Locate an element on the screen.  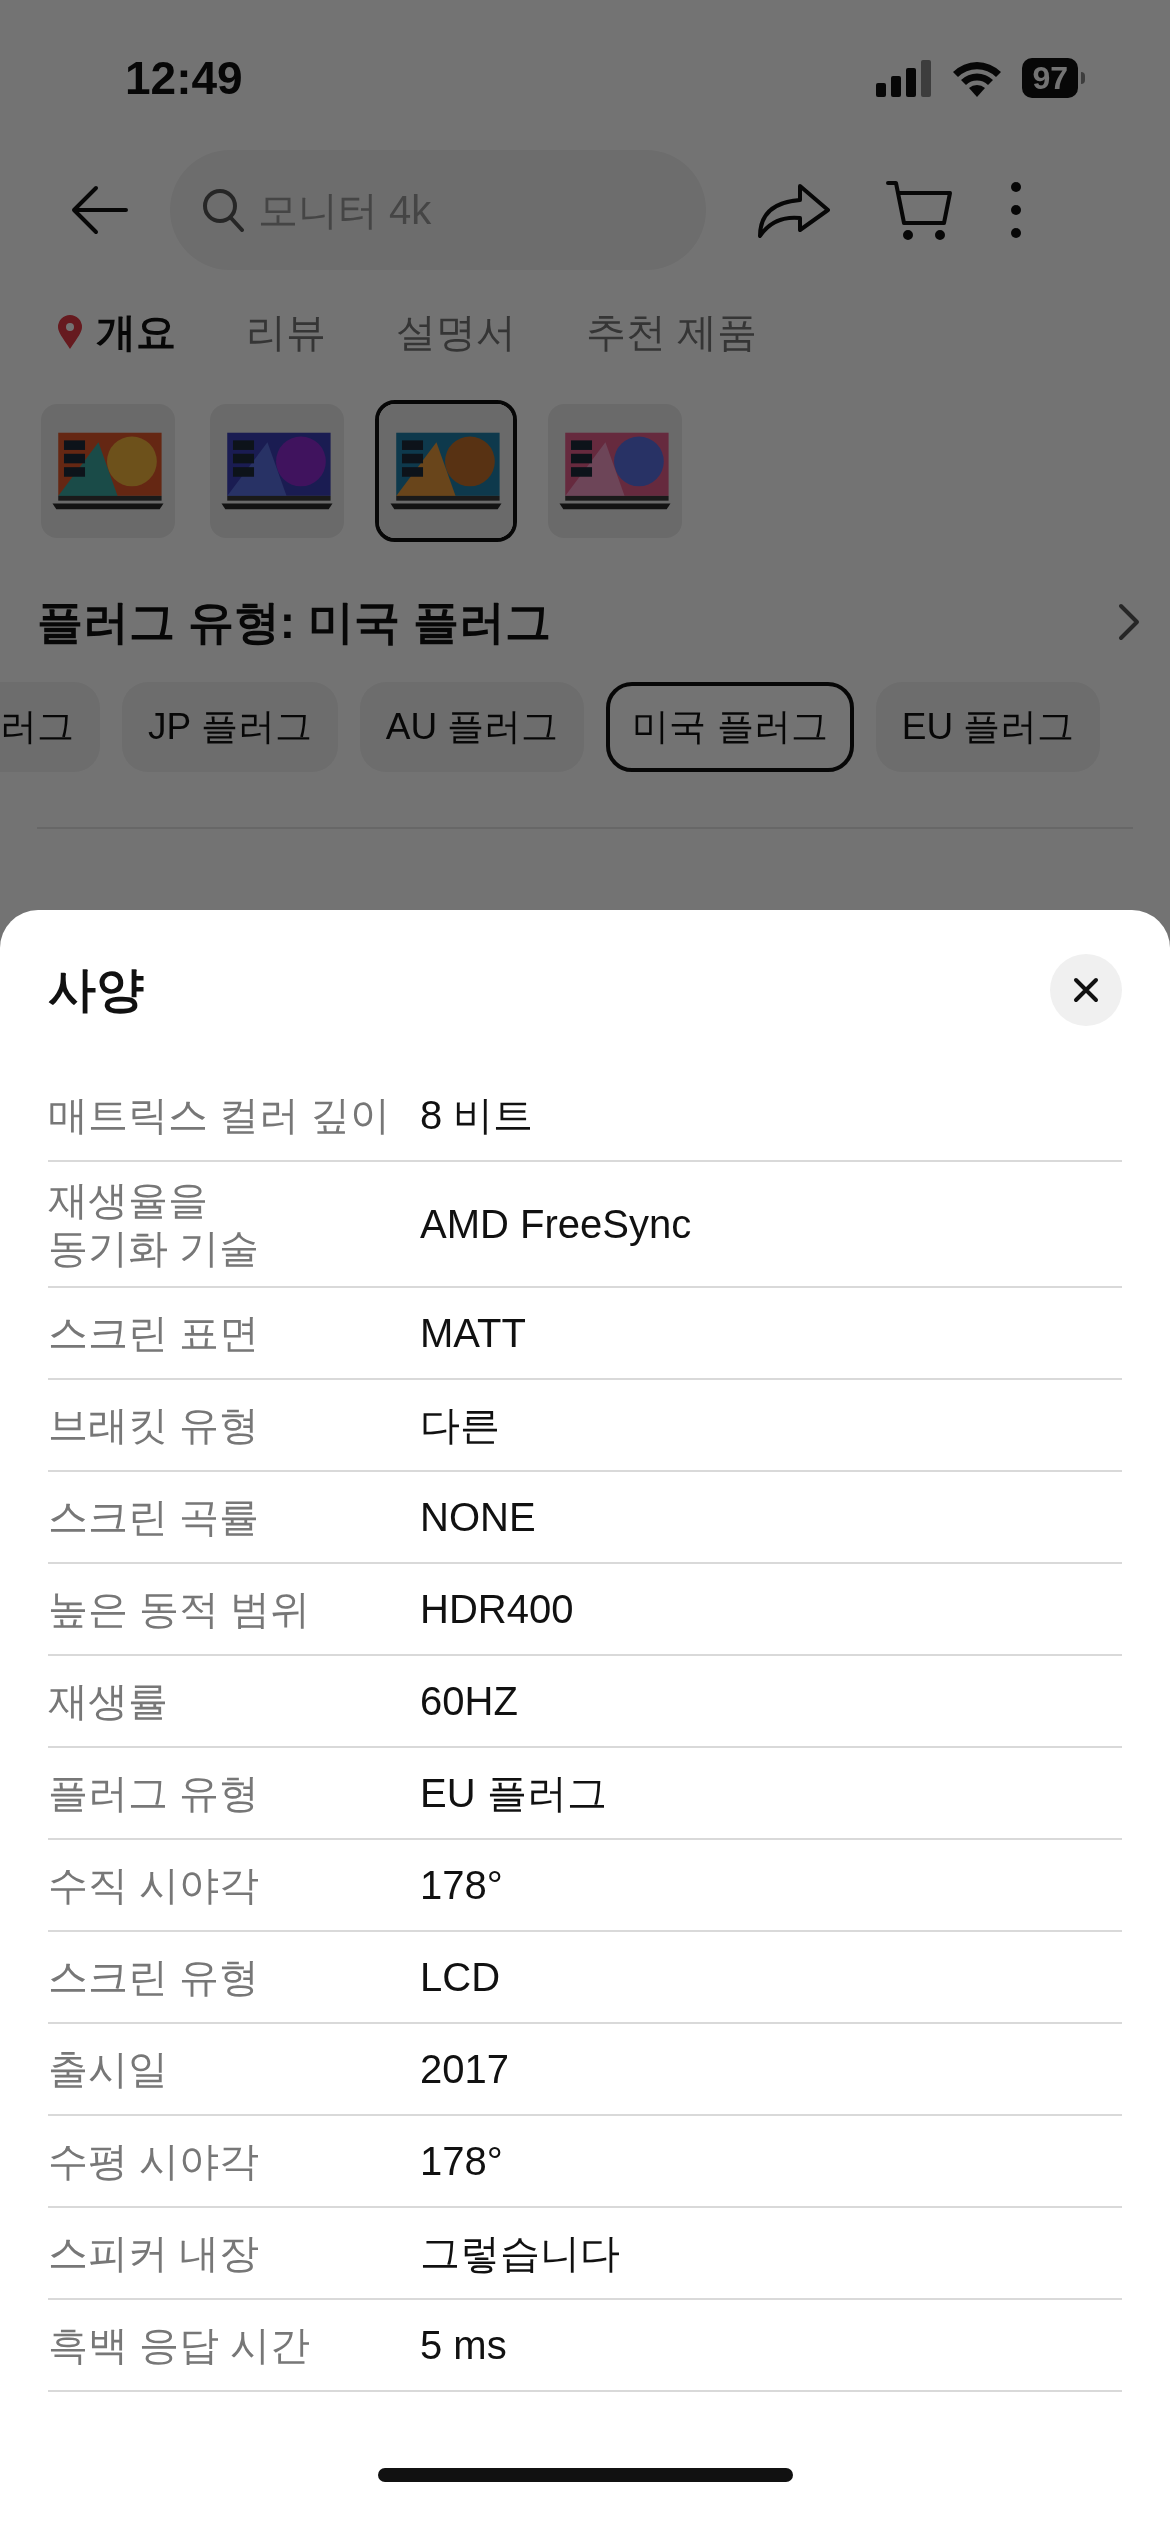
spec-value: 다른 is located at coordinates (460, 1425).